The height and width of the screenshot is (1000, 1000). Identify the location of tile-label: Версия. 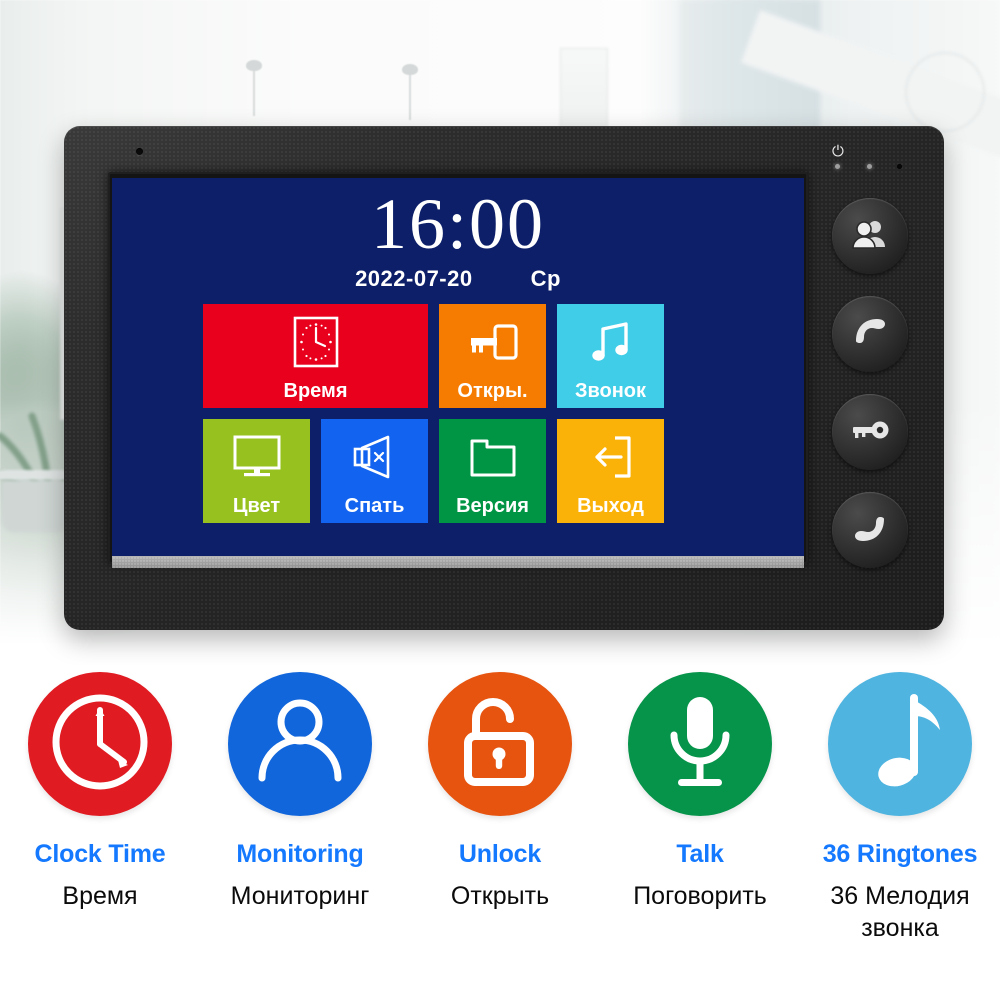
(492, 506).